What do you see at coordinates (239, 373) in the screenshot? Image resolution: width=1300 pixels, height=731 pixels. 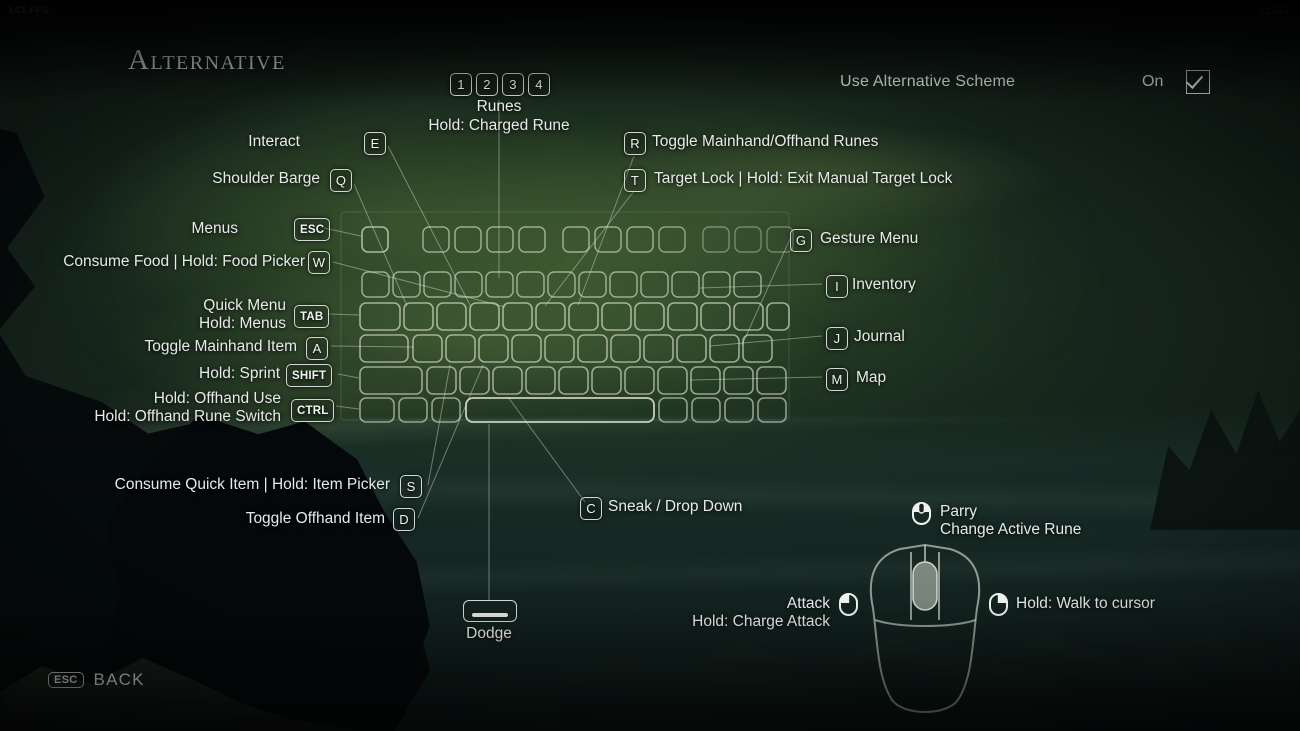 I see `binding-label-sprint: Hold: Sprint` at bounding box center [239, 373].